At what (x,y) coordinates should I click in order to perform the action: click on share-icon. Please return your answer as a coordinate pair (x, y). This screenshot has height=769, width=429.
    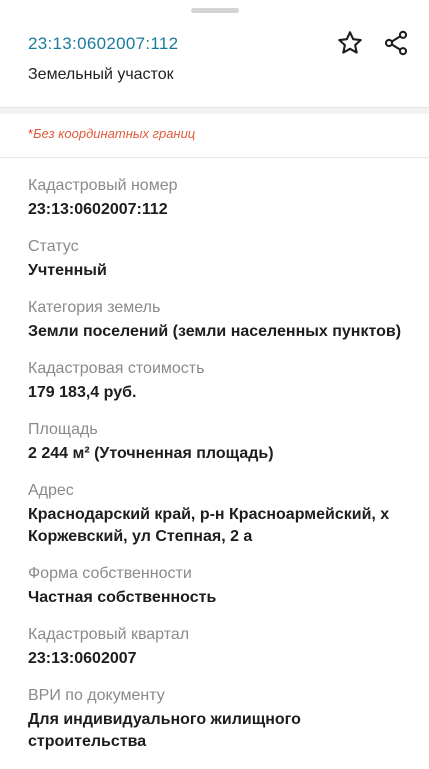
    Looking at the image, I should click on (396, 43).